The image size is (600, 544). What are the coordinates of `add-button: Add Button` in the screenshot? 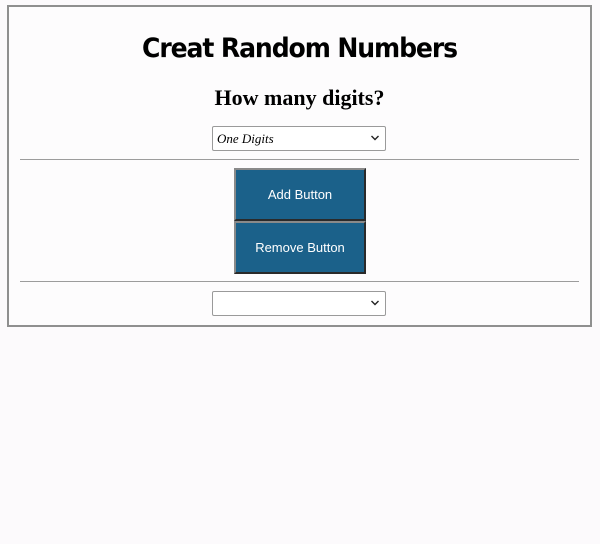 It's located at (300, 194).